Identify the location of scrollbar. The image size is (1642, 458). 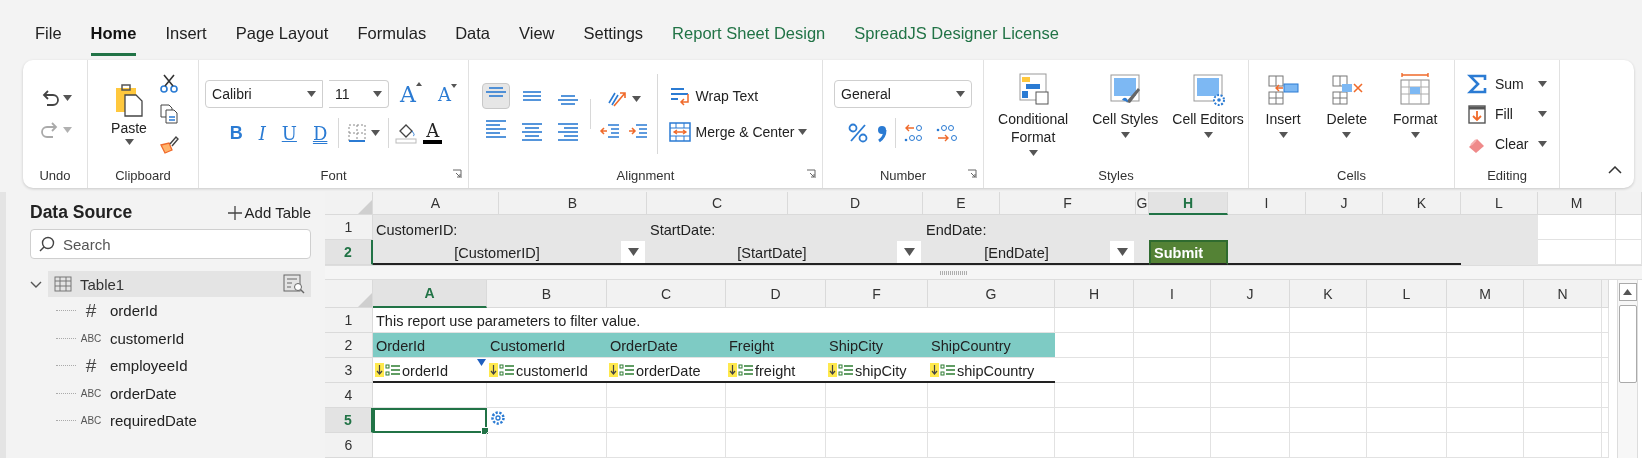
(1627, 369).